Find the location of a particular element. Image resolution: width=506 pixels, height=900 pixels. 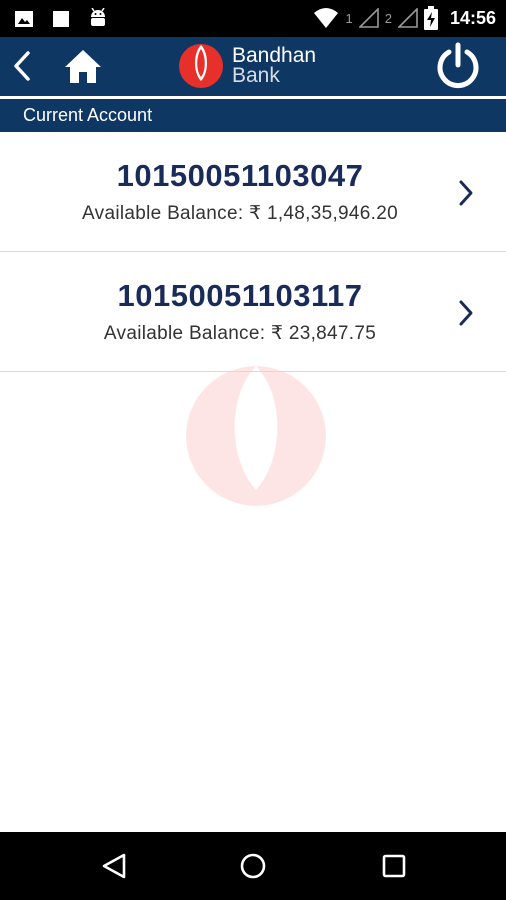

system-nav-bar is located at coordinates (253, 866).